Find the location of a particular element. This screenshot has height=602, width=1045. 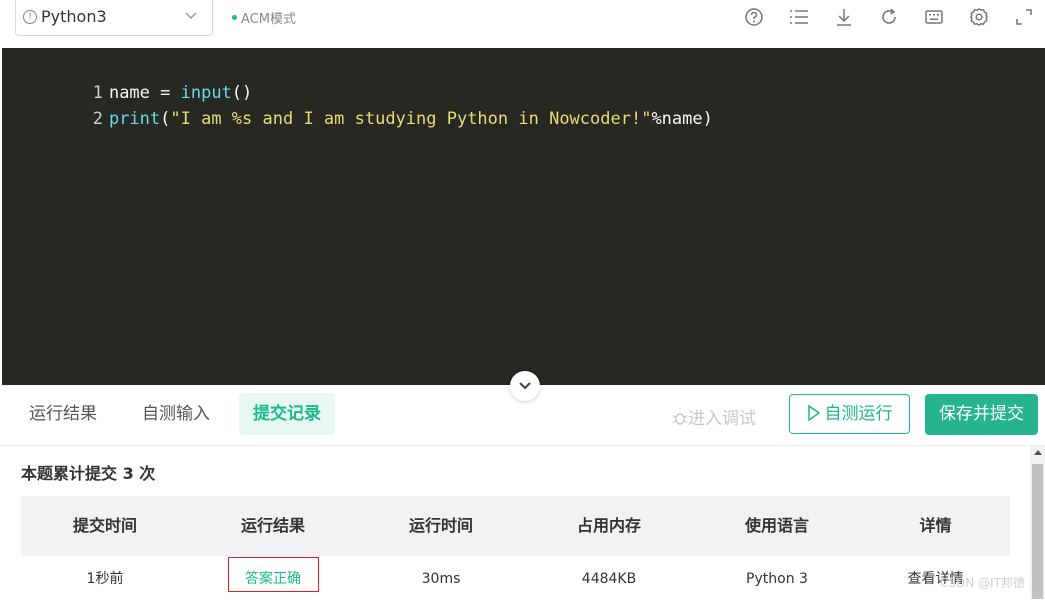

keyboard-icon is located at coordinates (934, 17).